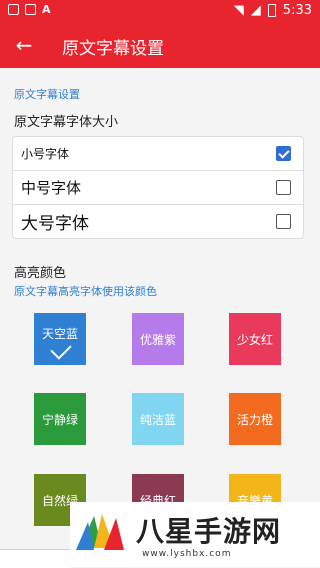 The width and height of the screenshot is (320, 568). Describe the element at coordinates (24, 45) in the screenshot. I see `arrow-left-icon: ←` at that location.